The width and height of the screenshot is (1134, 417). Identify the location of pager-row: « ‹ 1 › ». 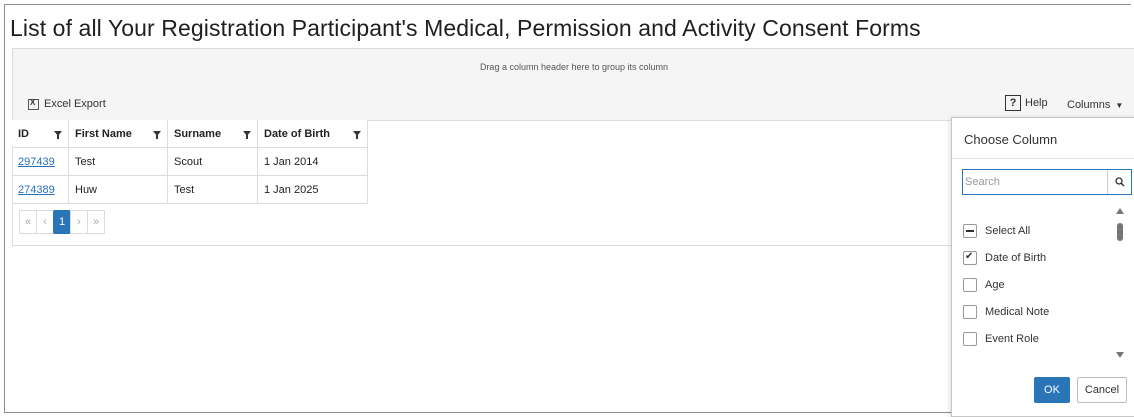
(482, 225).